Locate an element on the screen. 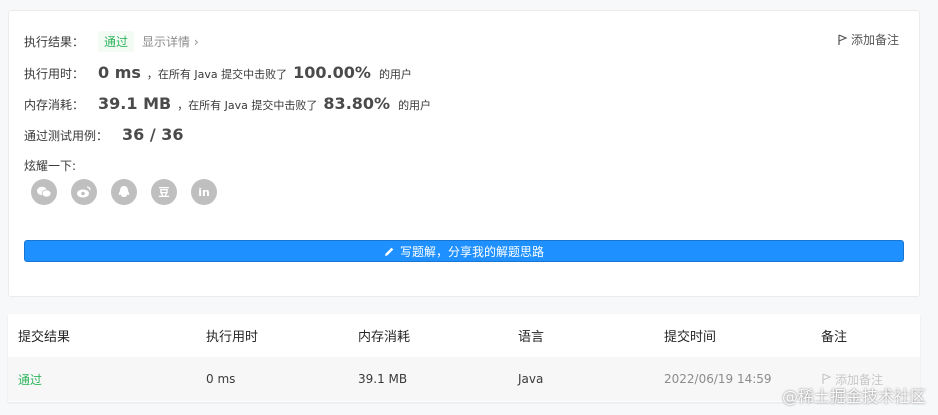  add-note-button: 添加备注 is located at coordinates (868, 39).